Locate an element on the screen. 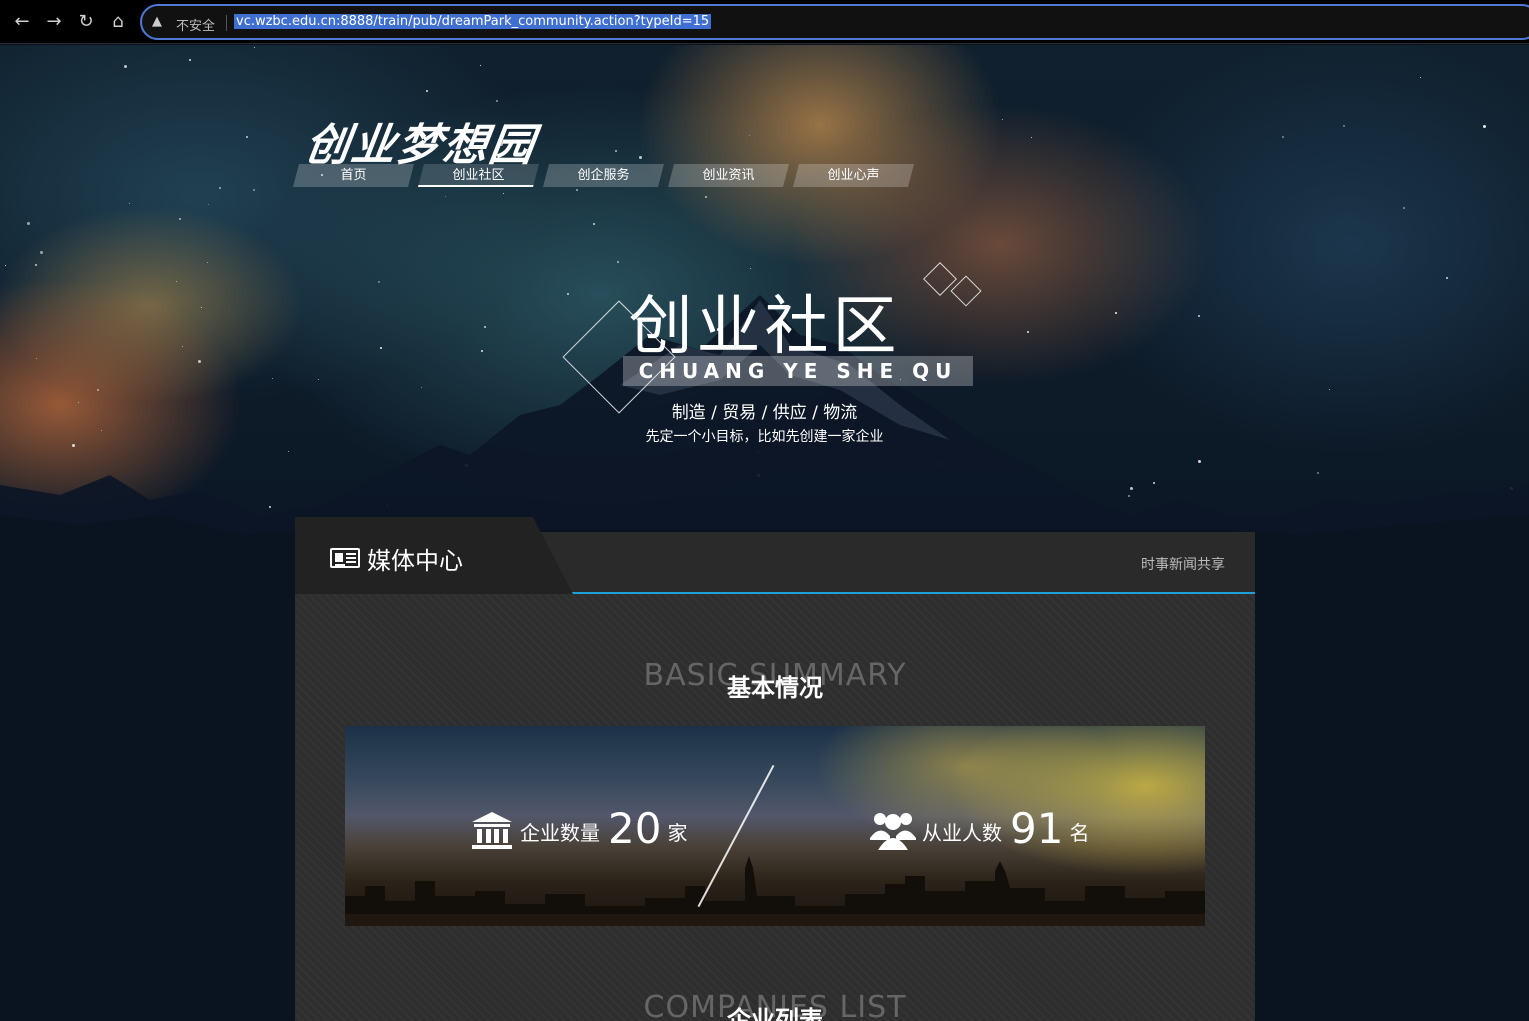 Image resolution: width=1529 pixels, height=1021 pixels. divider is located at coordinates (226, 23).